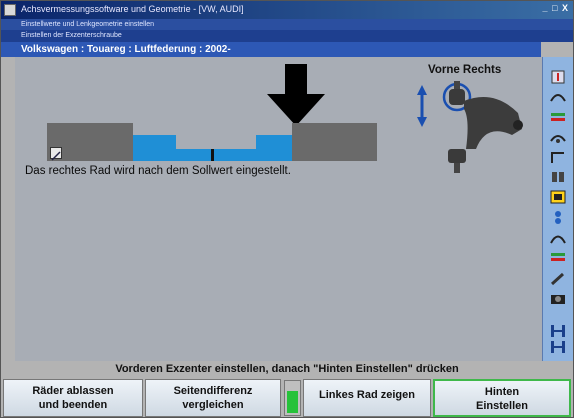 Image resolution: width=574 pixels, height=418 pixels. Describe the element at coordinates (10, 10) in the screenshot. I see `app-icon` at that location.